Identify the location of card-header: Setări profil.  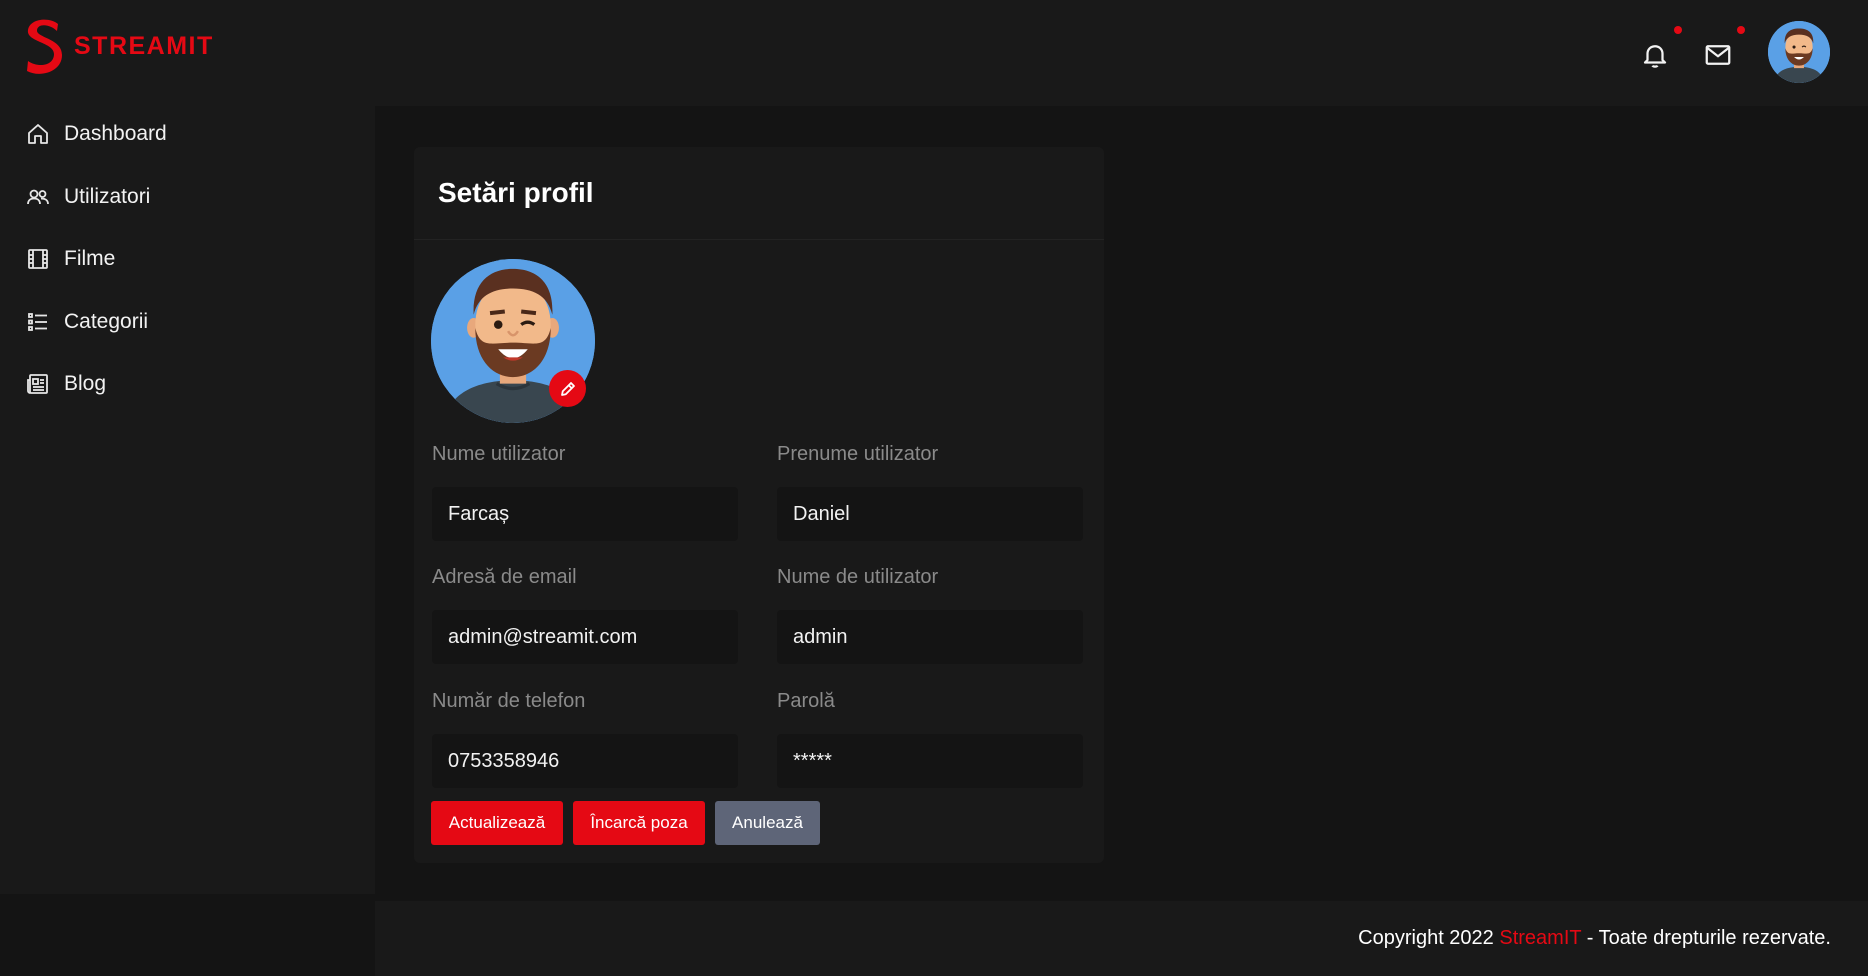
(759, 193).